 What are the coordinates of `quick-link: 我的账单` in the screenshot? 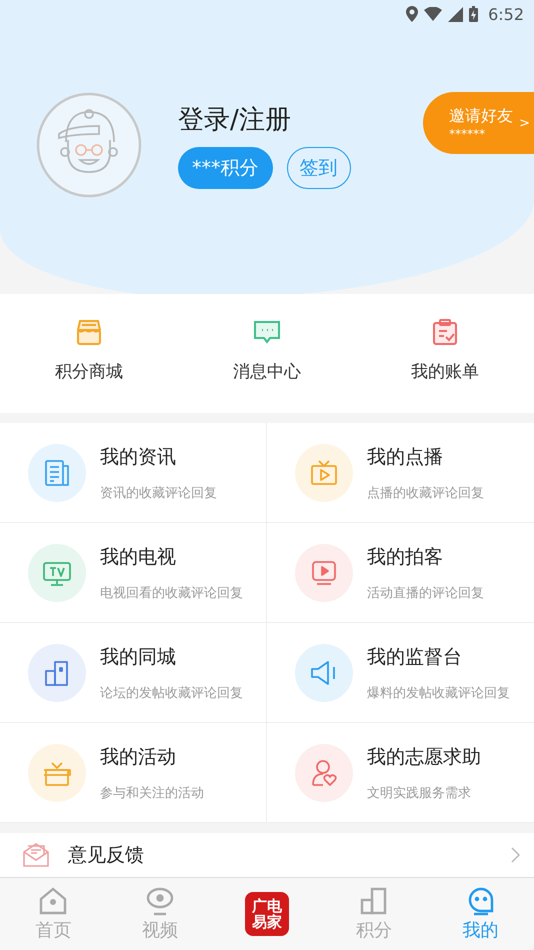 It's located at (445, 349).